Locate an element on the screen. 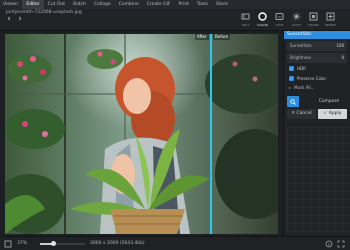 This screenshot has width=350, height=250. fullscreen-icon is located at coordinates (341, 244).